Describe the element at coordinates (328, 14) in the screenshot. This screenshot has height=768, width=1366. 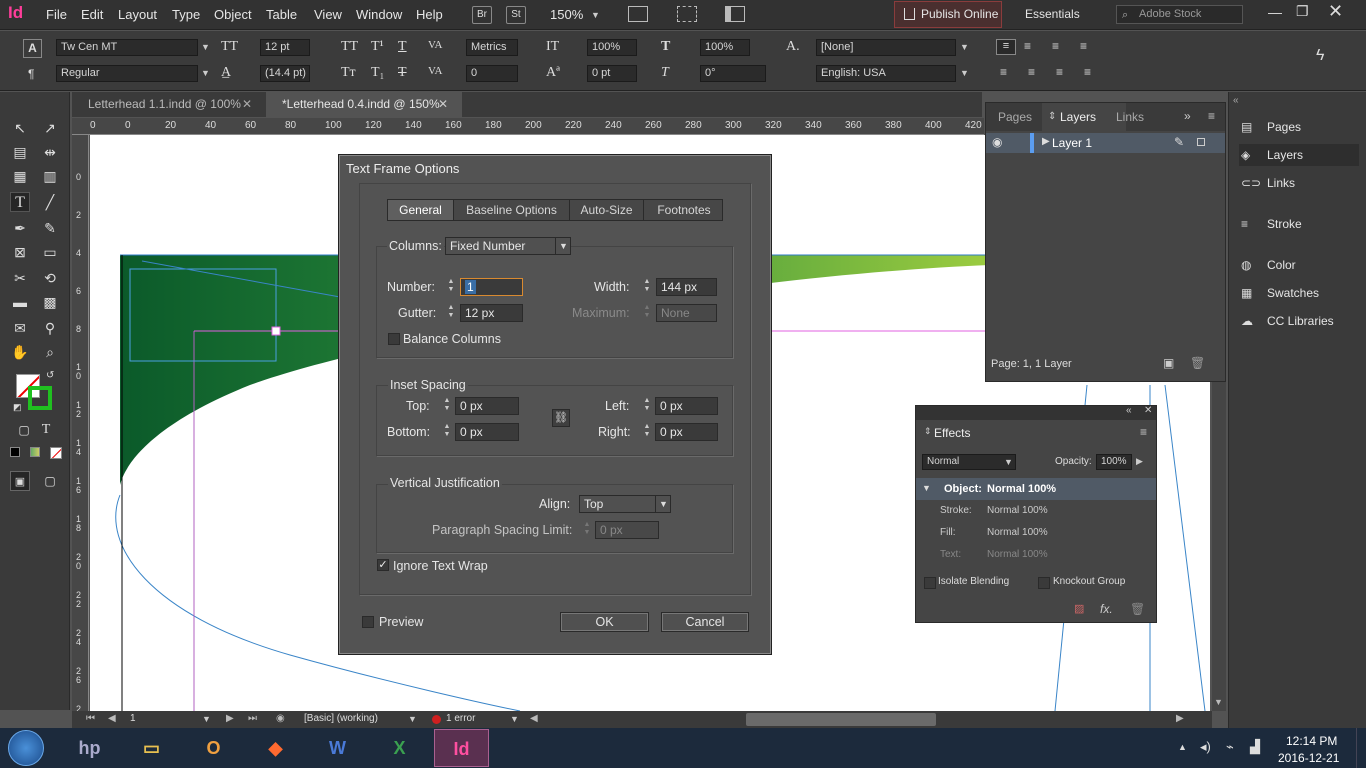
I see `menu-view: View` at that location.